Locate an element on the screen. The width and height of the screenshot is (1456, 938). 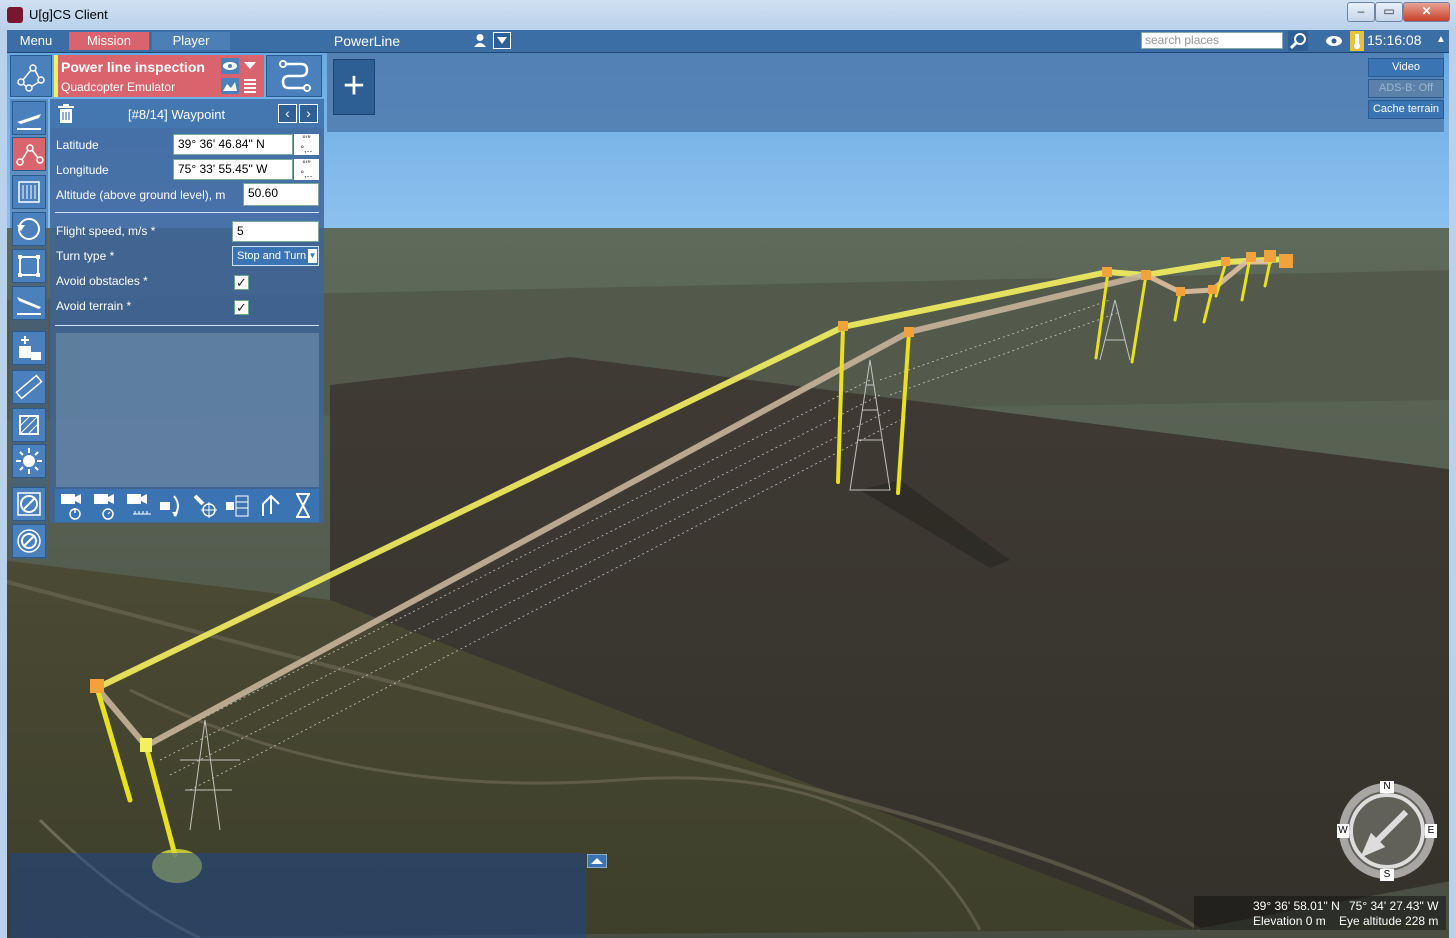
perimeter-icon is located at coordinates (29, 266).